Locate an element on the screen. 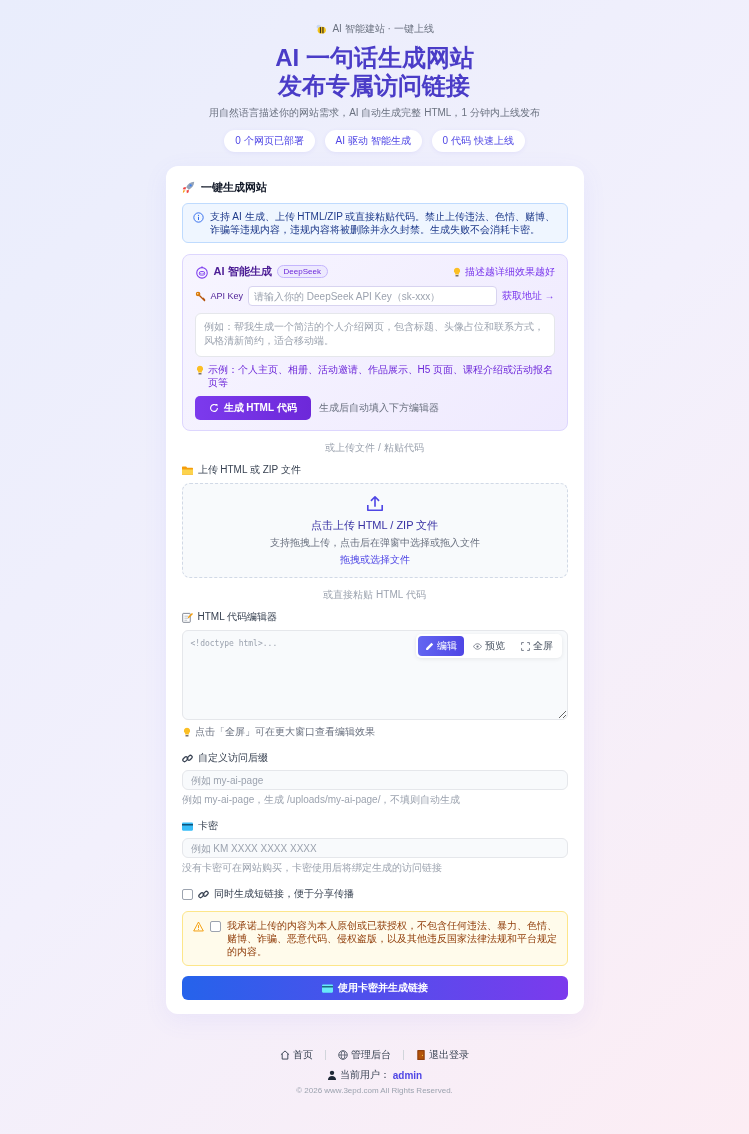  user-name: admin is located at coordinates (407, 1075).